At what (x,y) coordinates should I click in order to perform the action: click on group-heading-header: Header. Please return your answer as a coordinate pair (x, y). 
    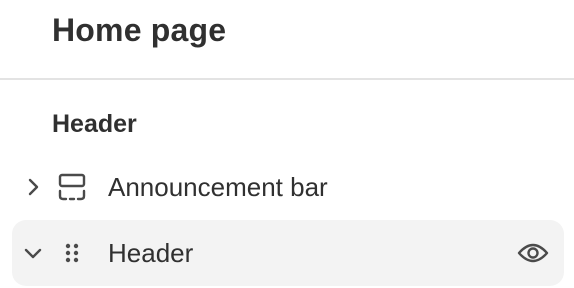
    Looking at the image, I should click on (94, 124).